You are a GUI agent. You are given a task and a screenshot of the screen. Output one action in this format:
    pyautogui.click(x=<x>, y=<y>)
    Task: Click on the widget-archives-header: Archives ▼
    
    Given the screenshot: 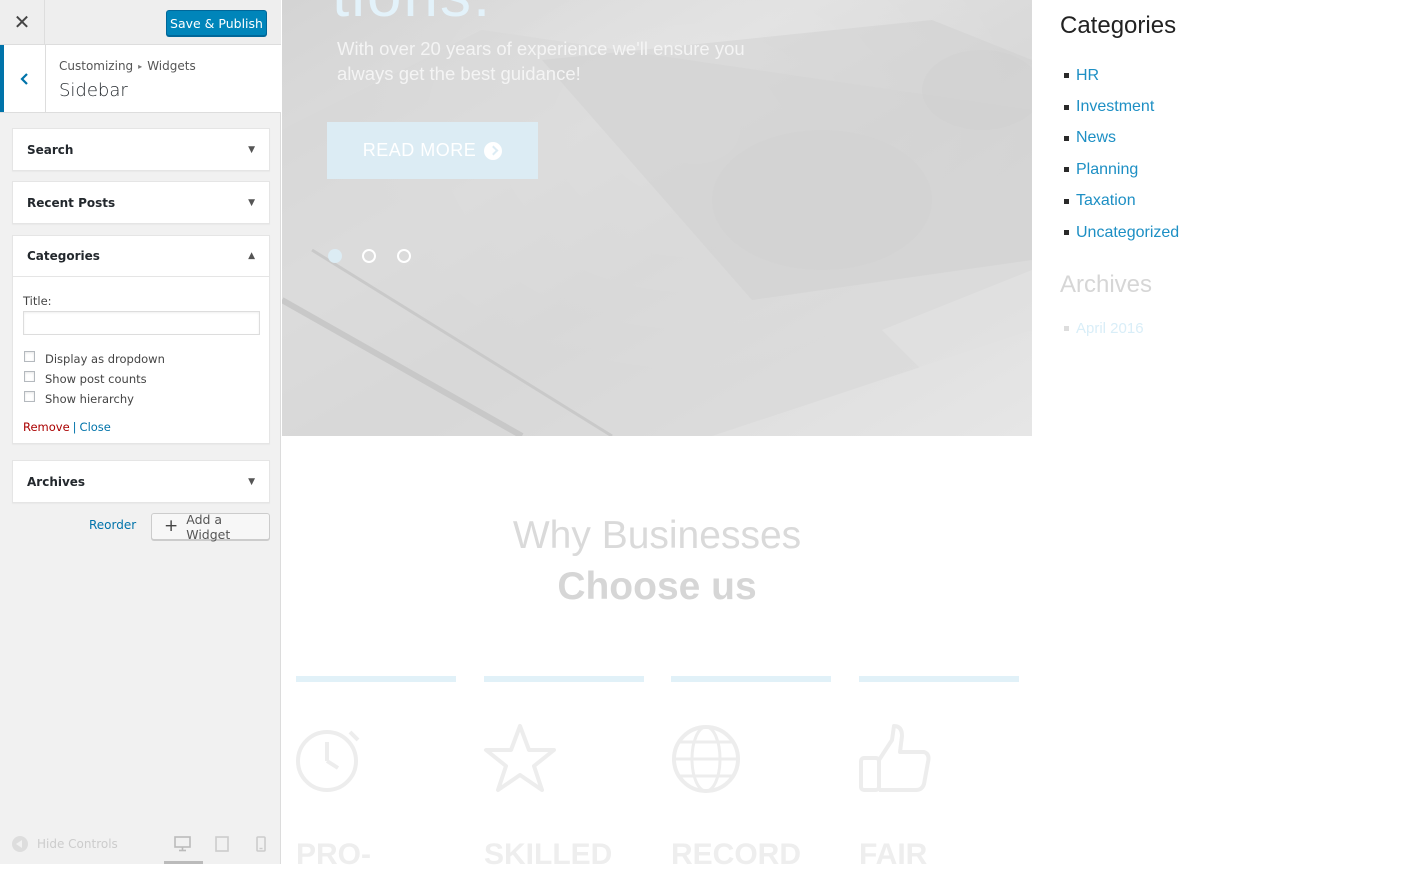 What is the action you would take?
    pyautogui.click(x=141, y=481)
    